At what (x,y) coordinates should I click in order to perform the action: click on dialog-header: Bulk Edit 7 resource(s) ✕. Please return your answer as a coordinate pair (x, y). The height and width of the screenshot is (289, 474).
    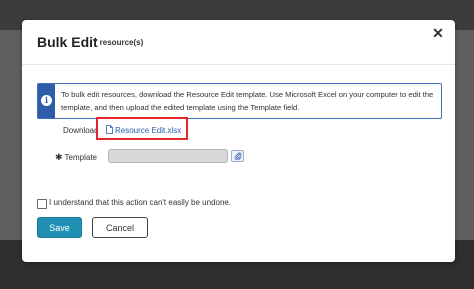
    Looking at the image, I should click on (238, 42).